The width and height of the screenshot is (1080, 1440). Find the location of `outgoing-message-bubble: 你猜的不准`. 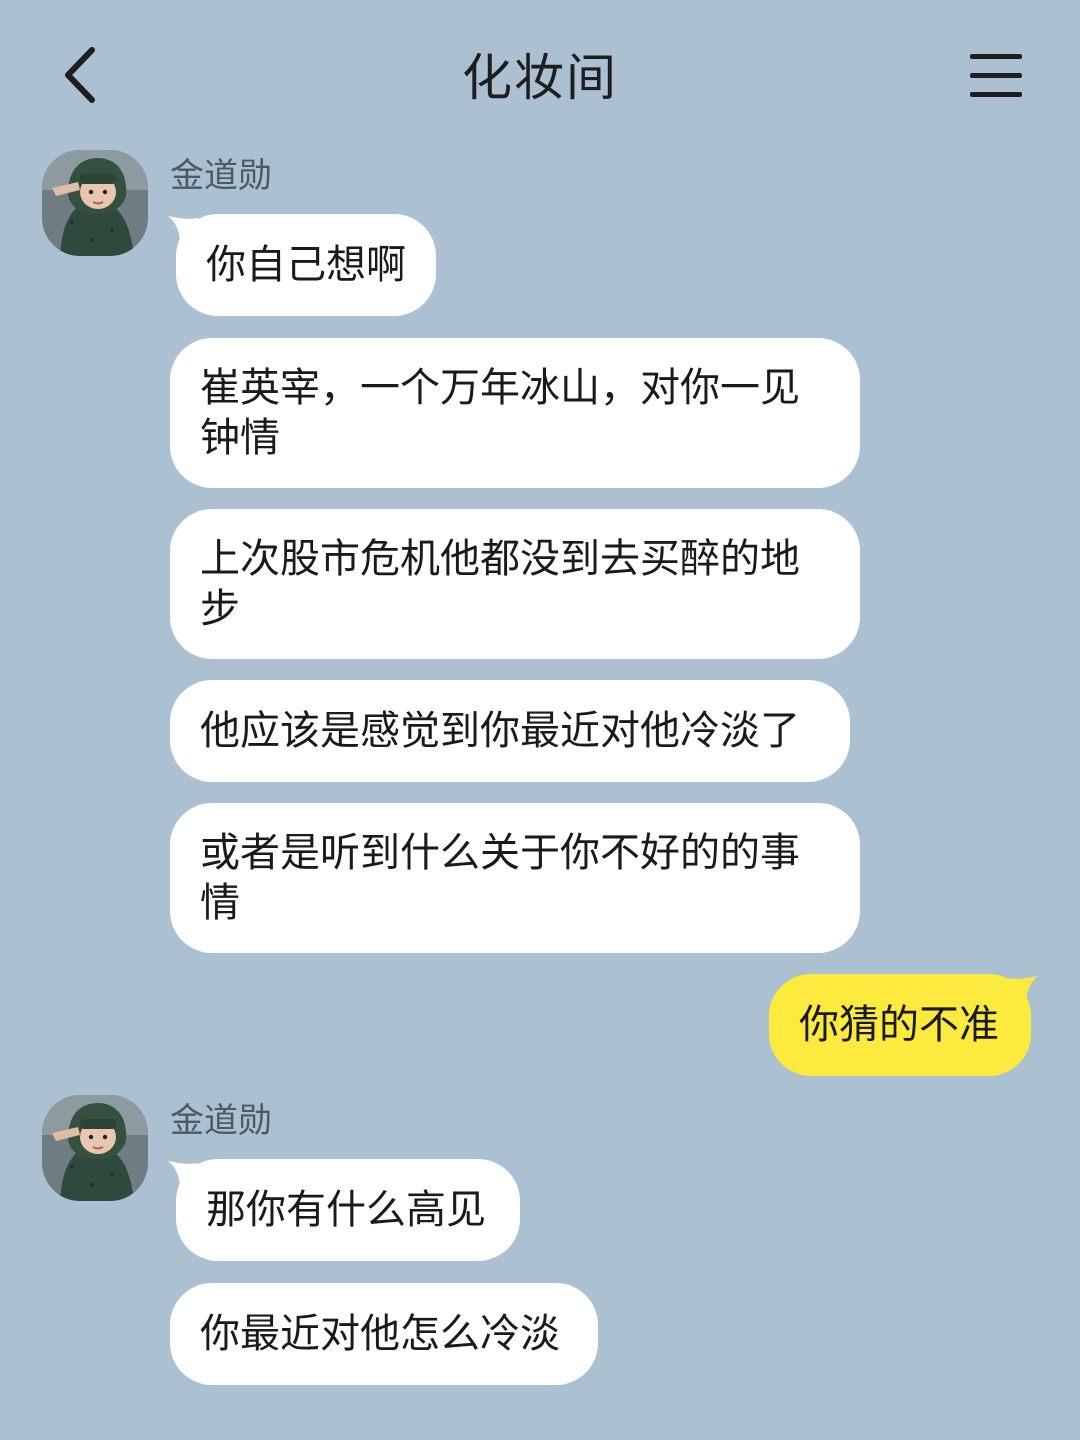

outgoing-message-bubble: 你猜的不准 is located at coordinates (900, 1025).